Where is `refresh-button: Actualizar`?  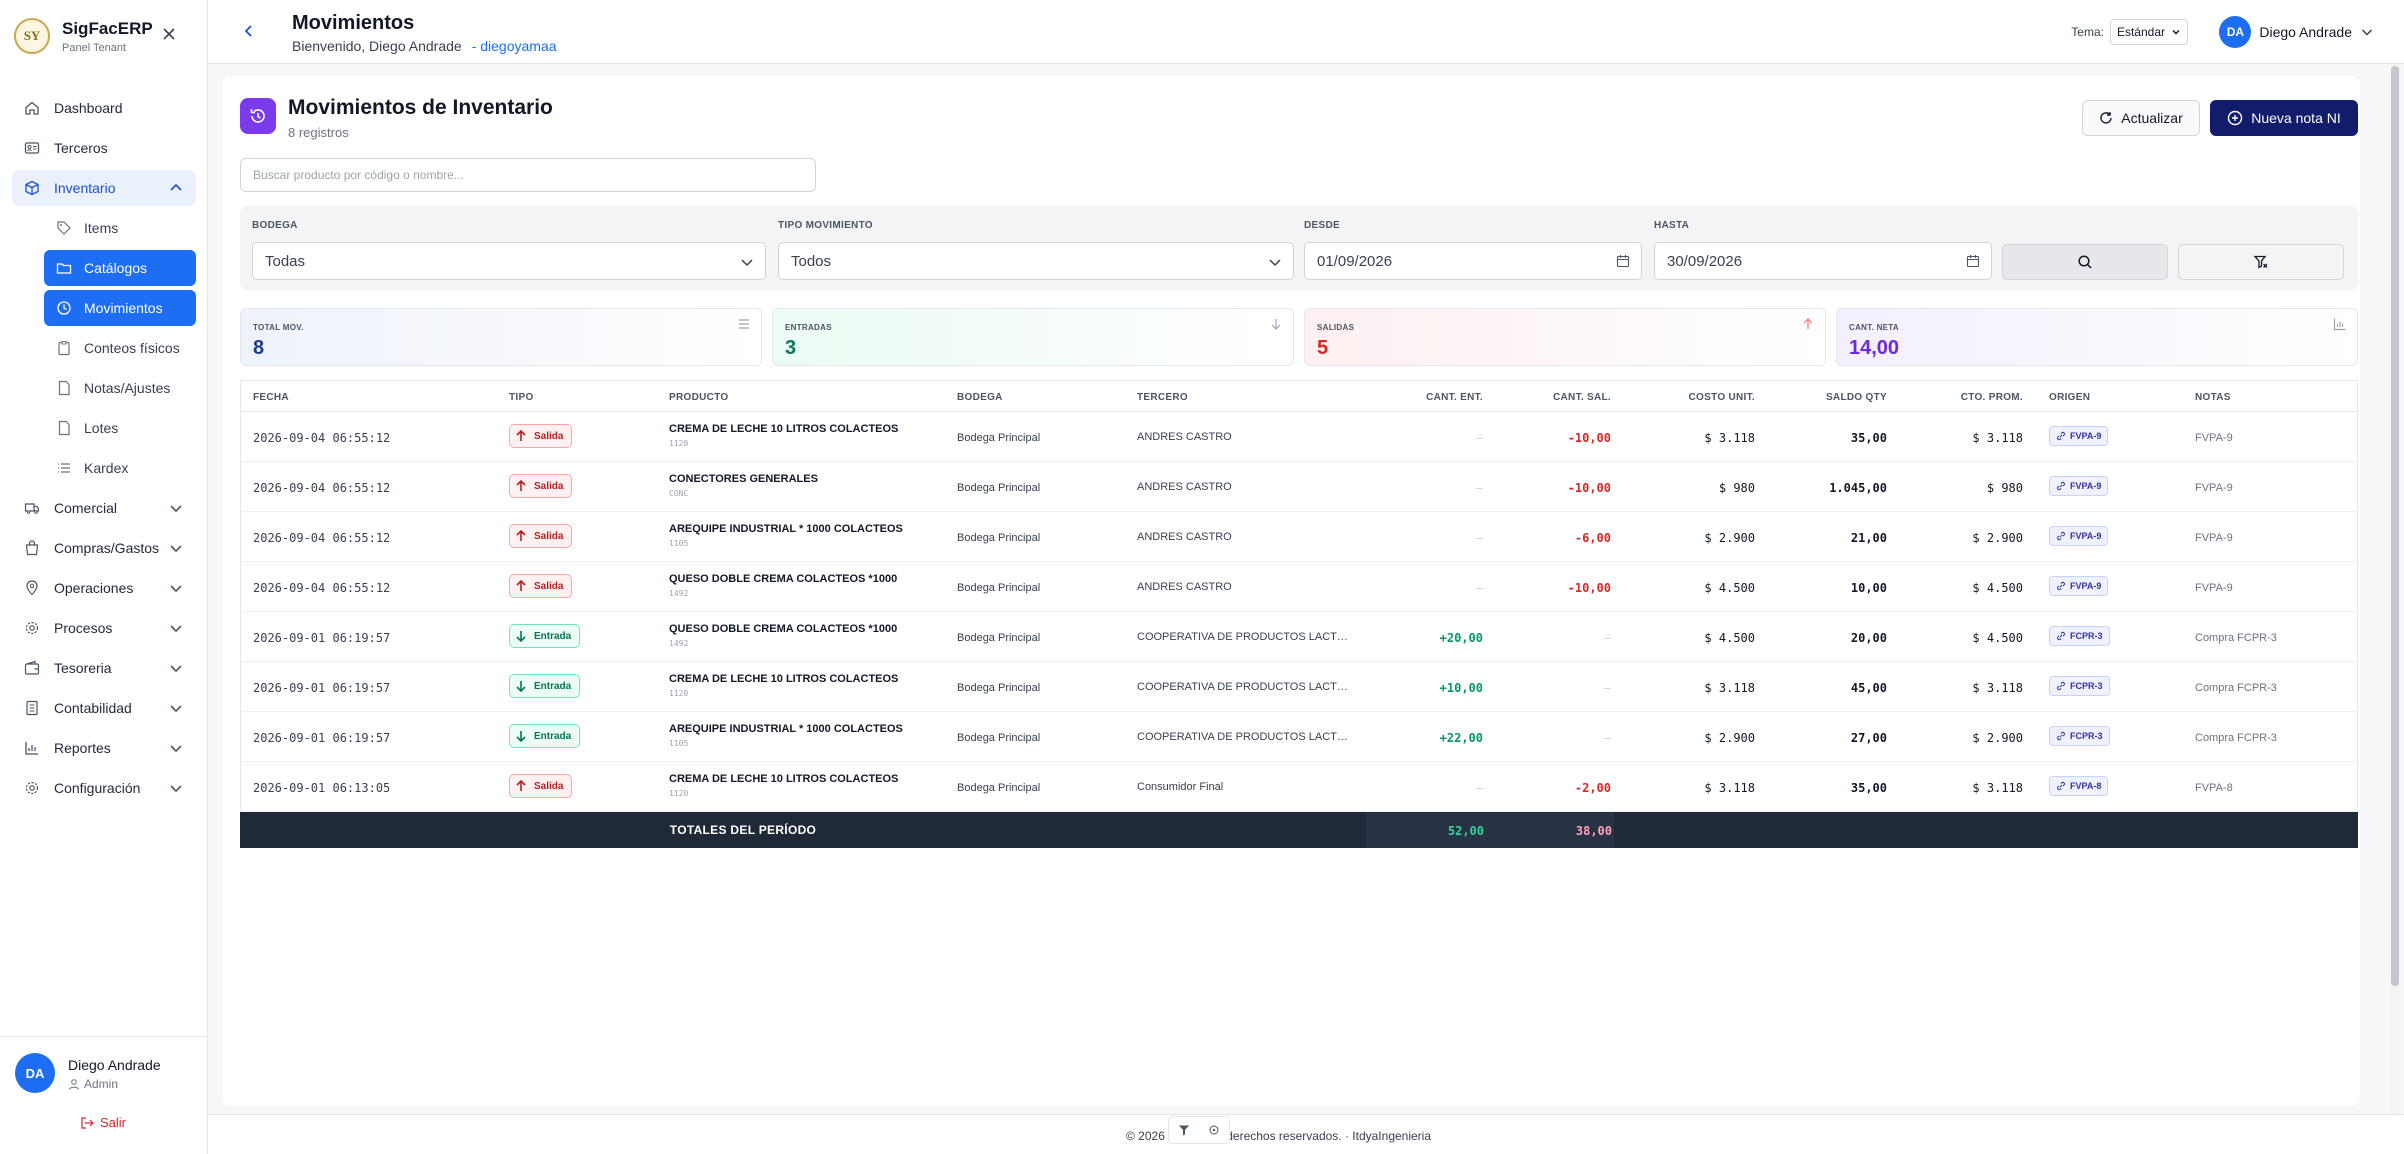 refresh-button: Actualizar is located at coordinates (2141, 118).